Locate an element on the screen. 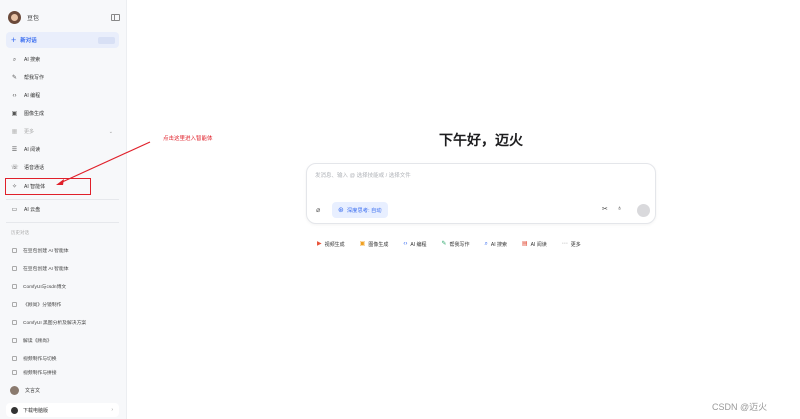 The image size is (800, 419). chip-label: 图像生成 is located at coordinates (378, 244).